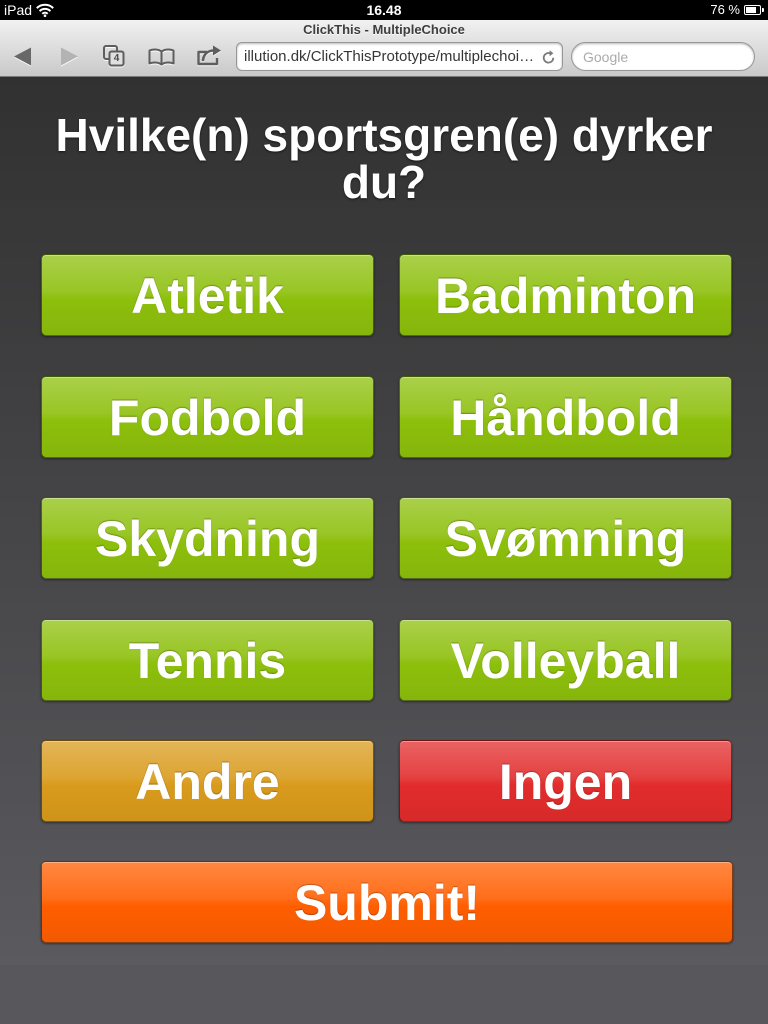 This screenshot has width=768, height=1024. I want to click on forward-button, so click(69, 56).